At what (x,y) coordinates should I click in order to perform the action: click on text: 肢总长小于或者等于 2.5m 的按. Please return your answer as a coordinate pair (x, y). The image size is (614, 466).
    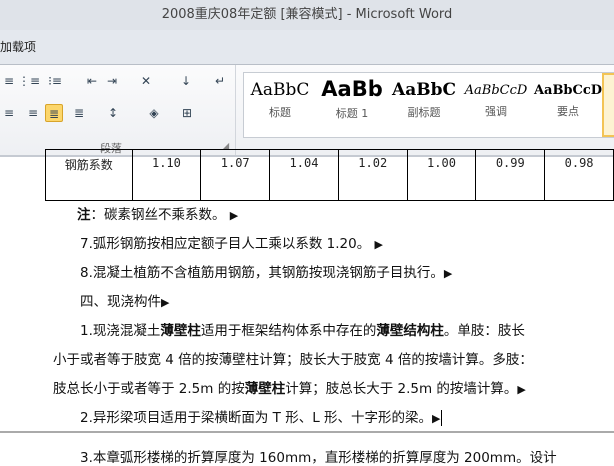
    Looking at the image, I should click on (149, 389).